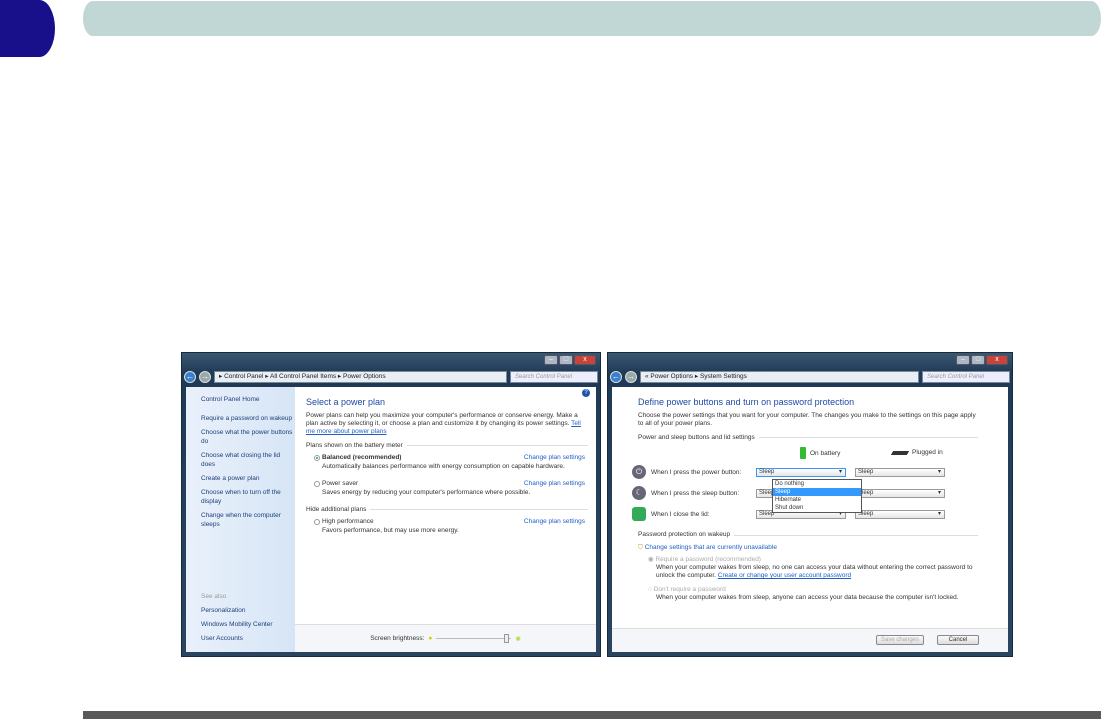 This screenshot has height=721, width=1106. I want to click on chapter-tab, so click(27, 28).